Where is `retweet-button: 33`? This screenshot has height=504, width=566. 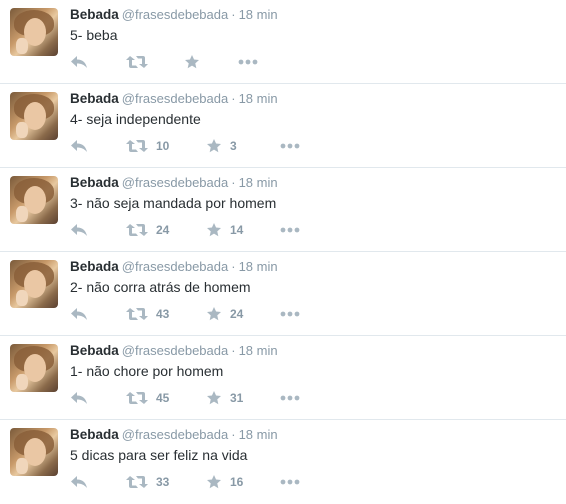 retweet-button: 33 is located at coordinates (147, 482).